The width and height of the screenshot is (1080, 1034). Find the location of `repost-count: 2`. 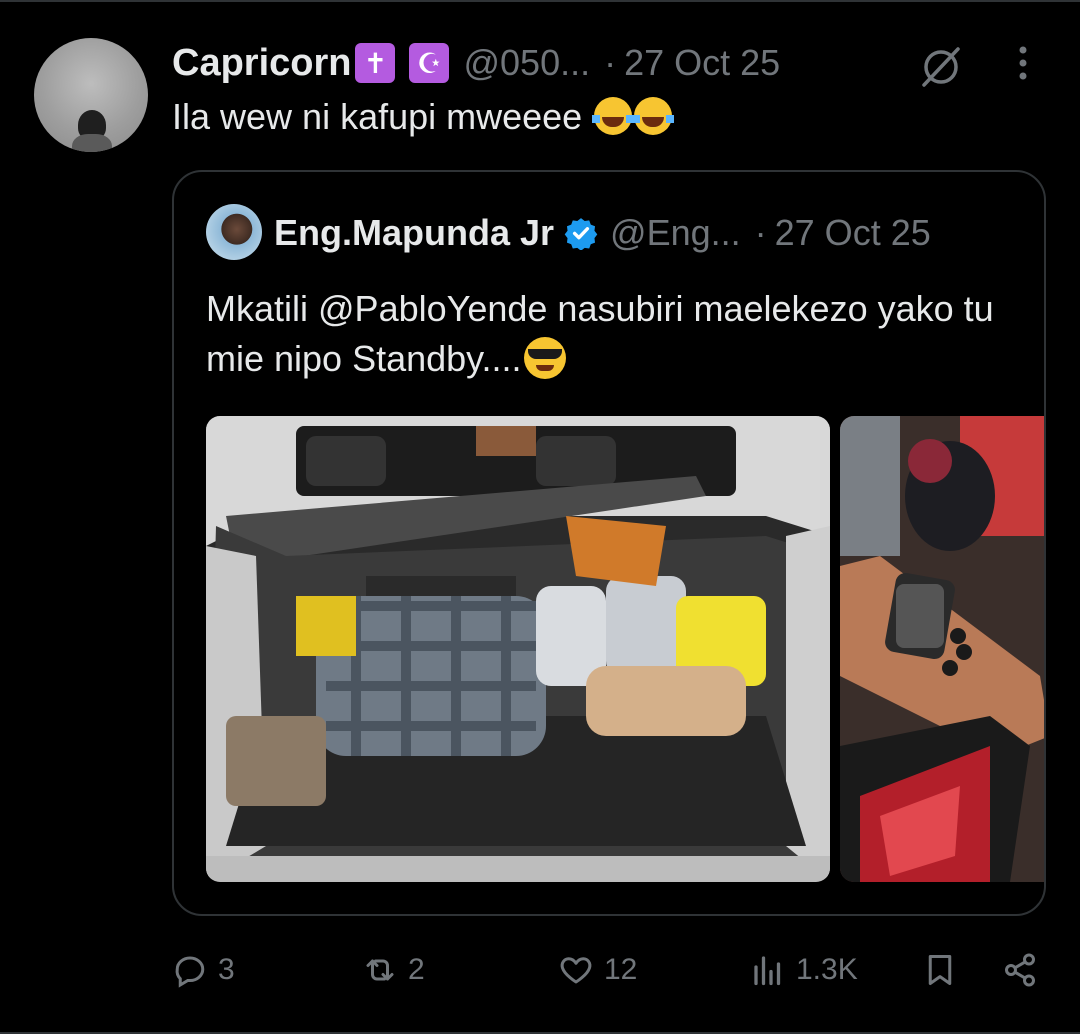

repost-count: 2 is located at coordinates (416, 969).